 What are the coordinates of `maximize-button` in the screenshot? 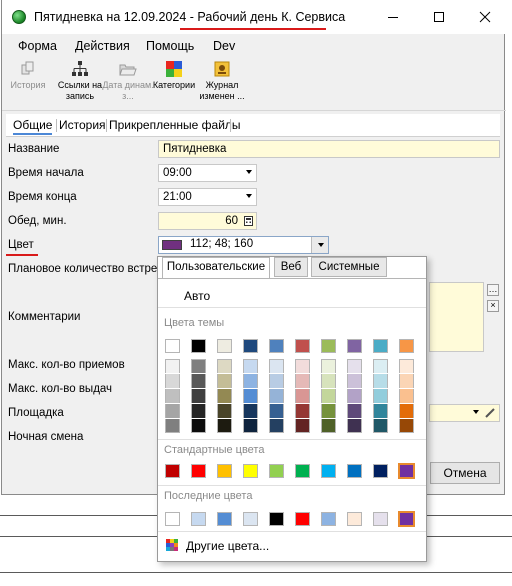 It's located at (439, 17).